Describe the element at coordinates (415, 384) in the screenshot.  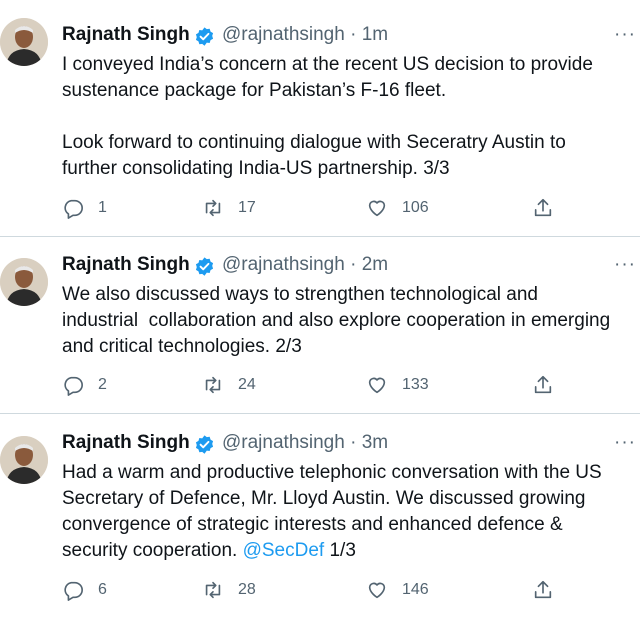
I see `like-count: 133` at that location.